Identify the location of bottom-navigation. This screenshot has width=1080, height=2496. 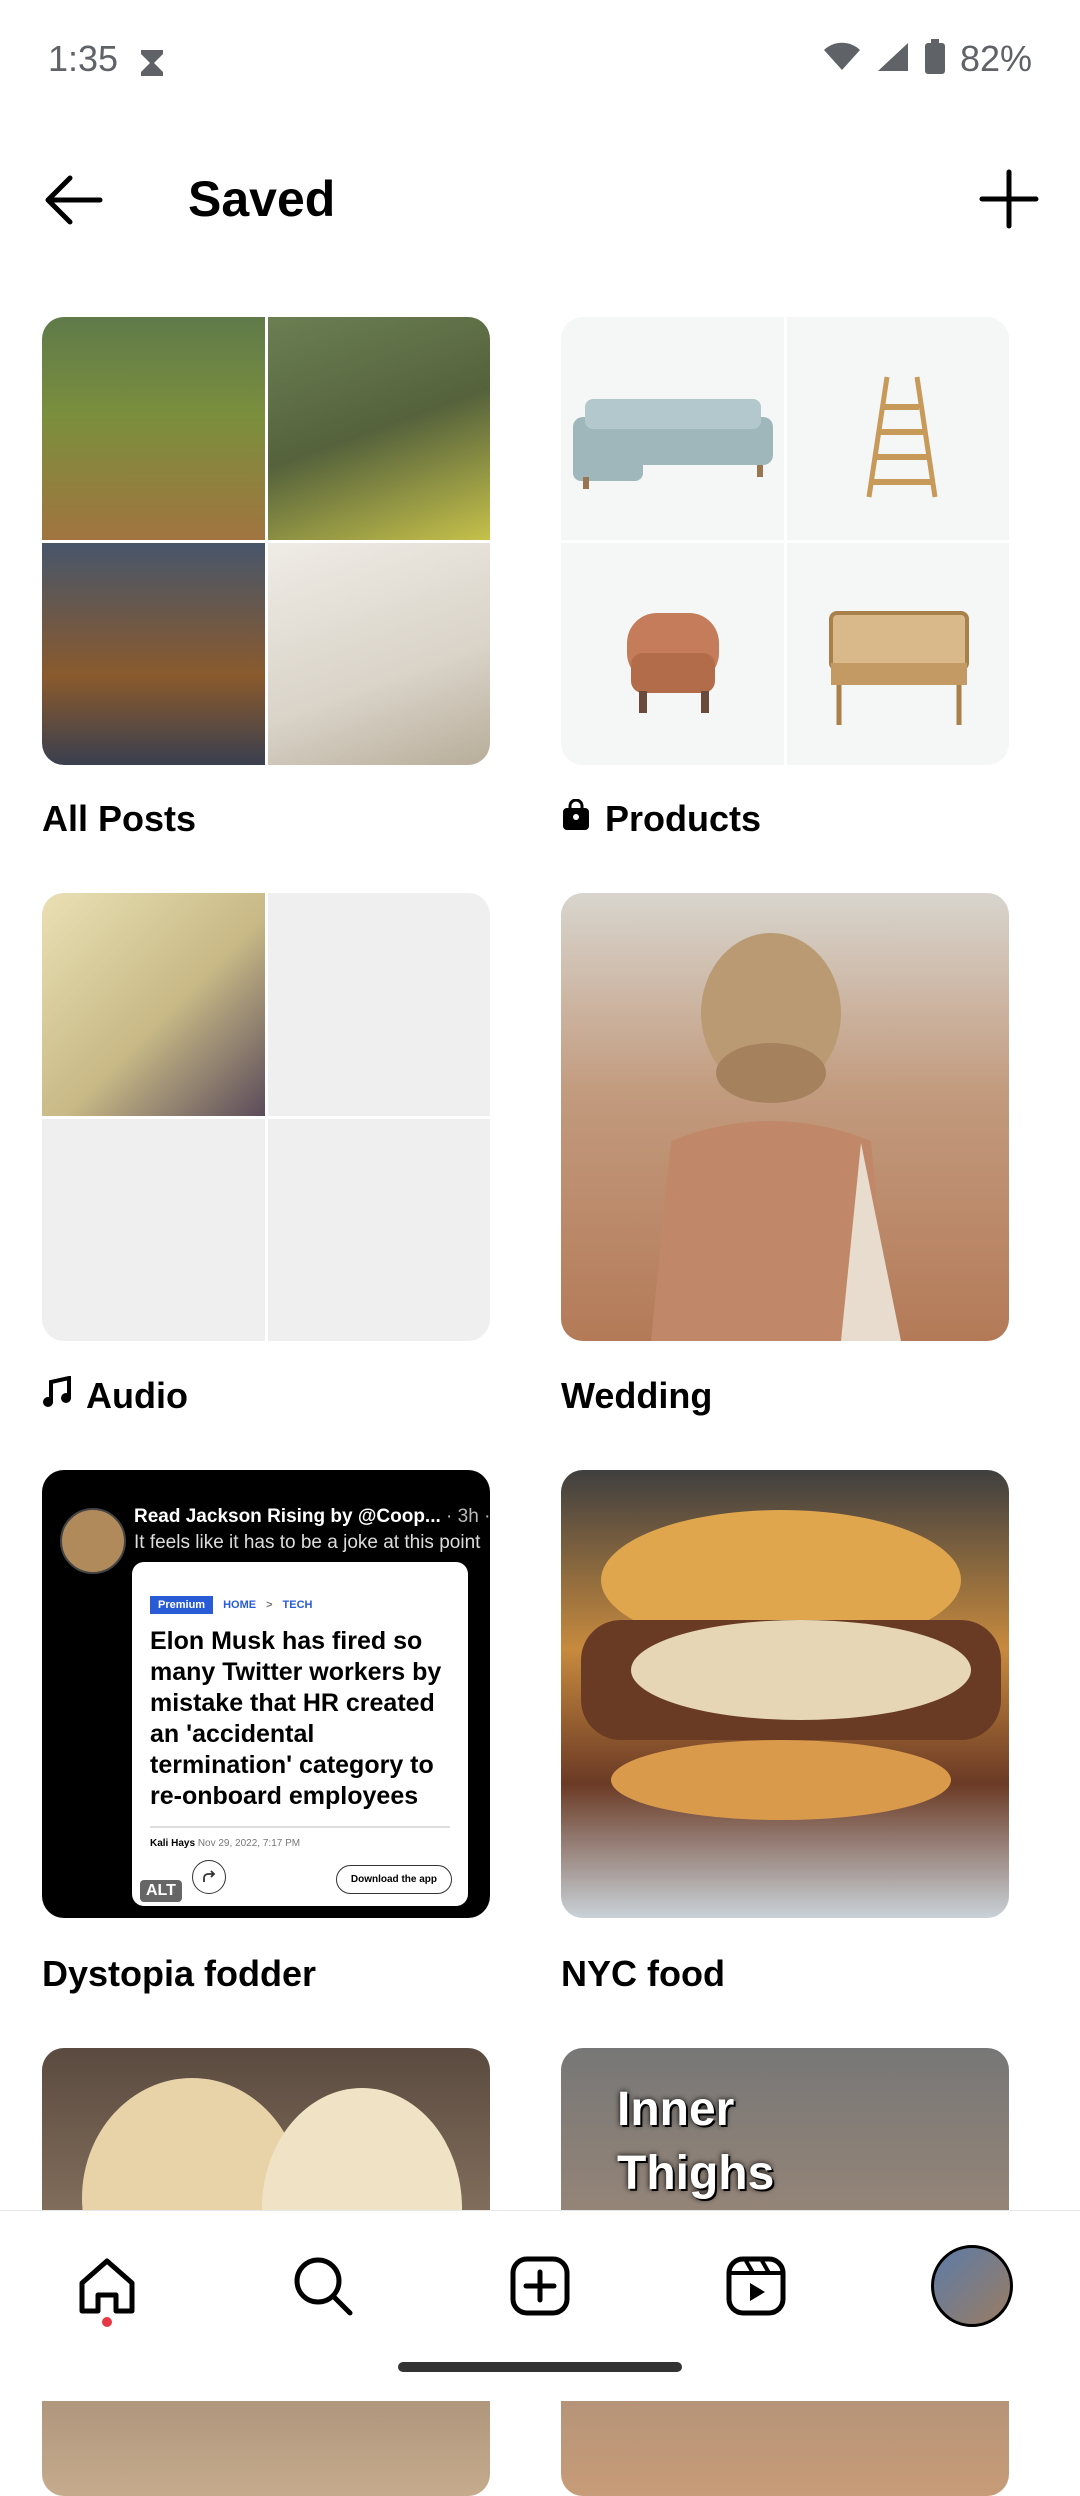
(540, 2305).